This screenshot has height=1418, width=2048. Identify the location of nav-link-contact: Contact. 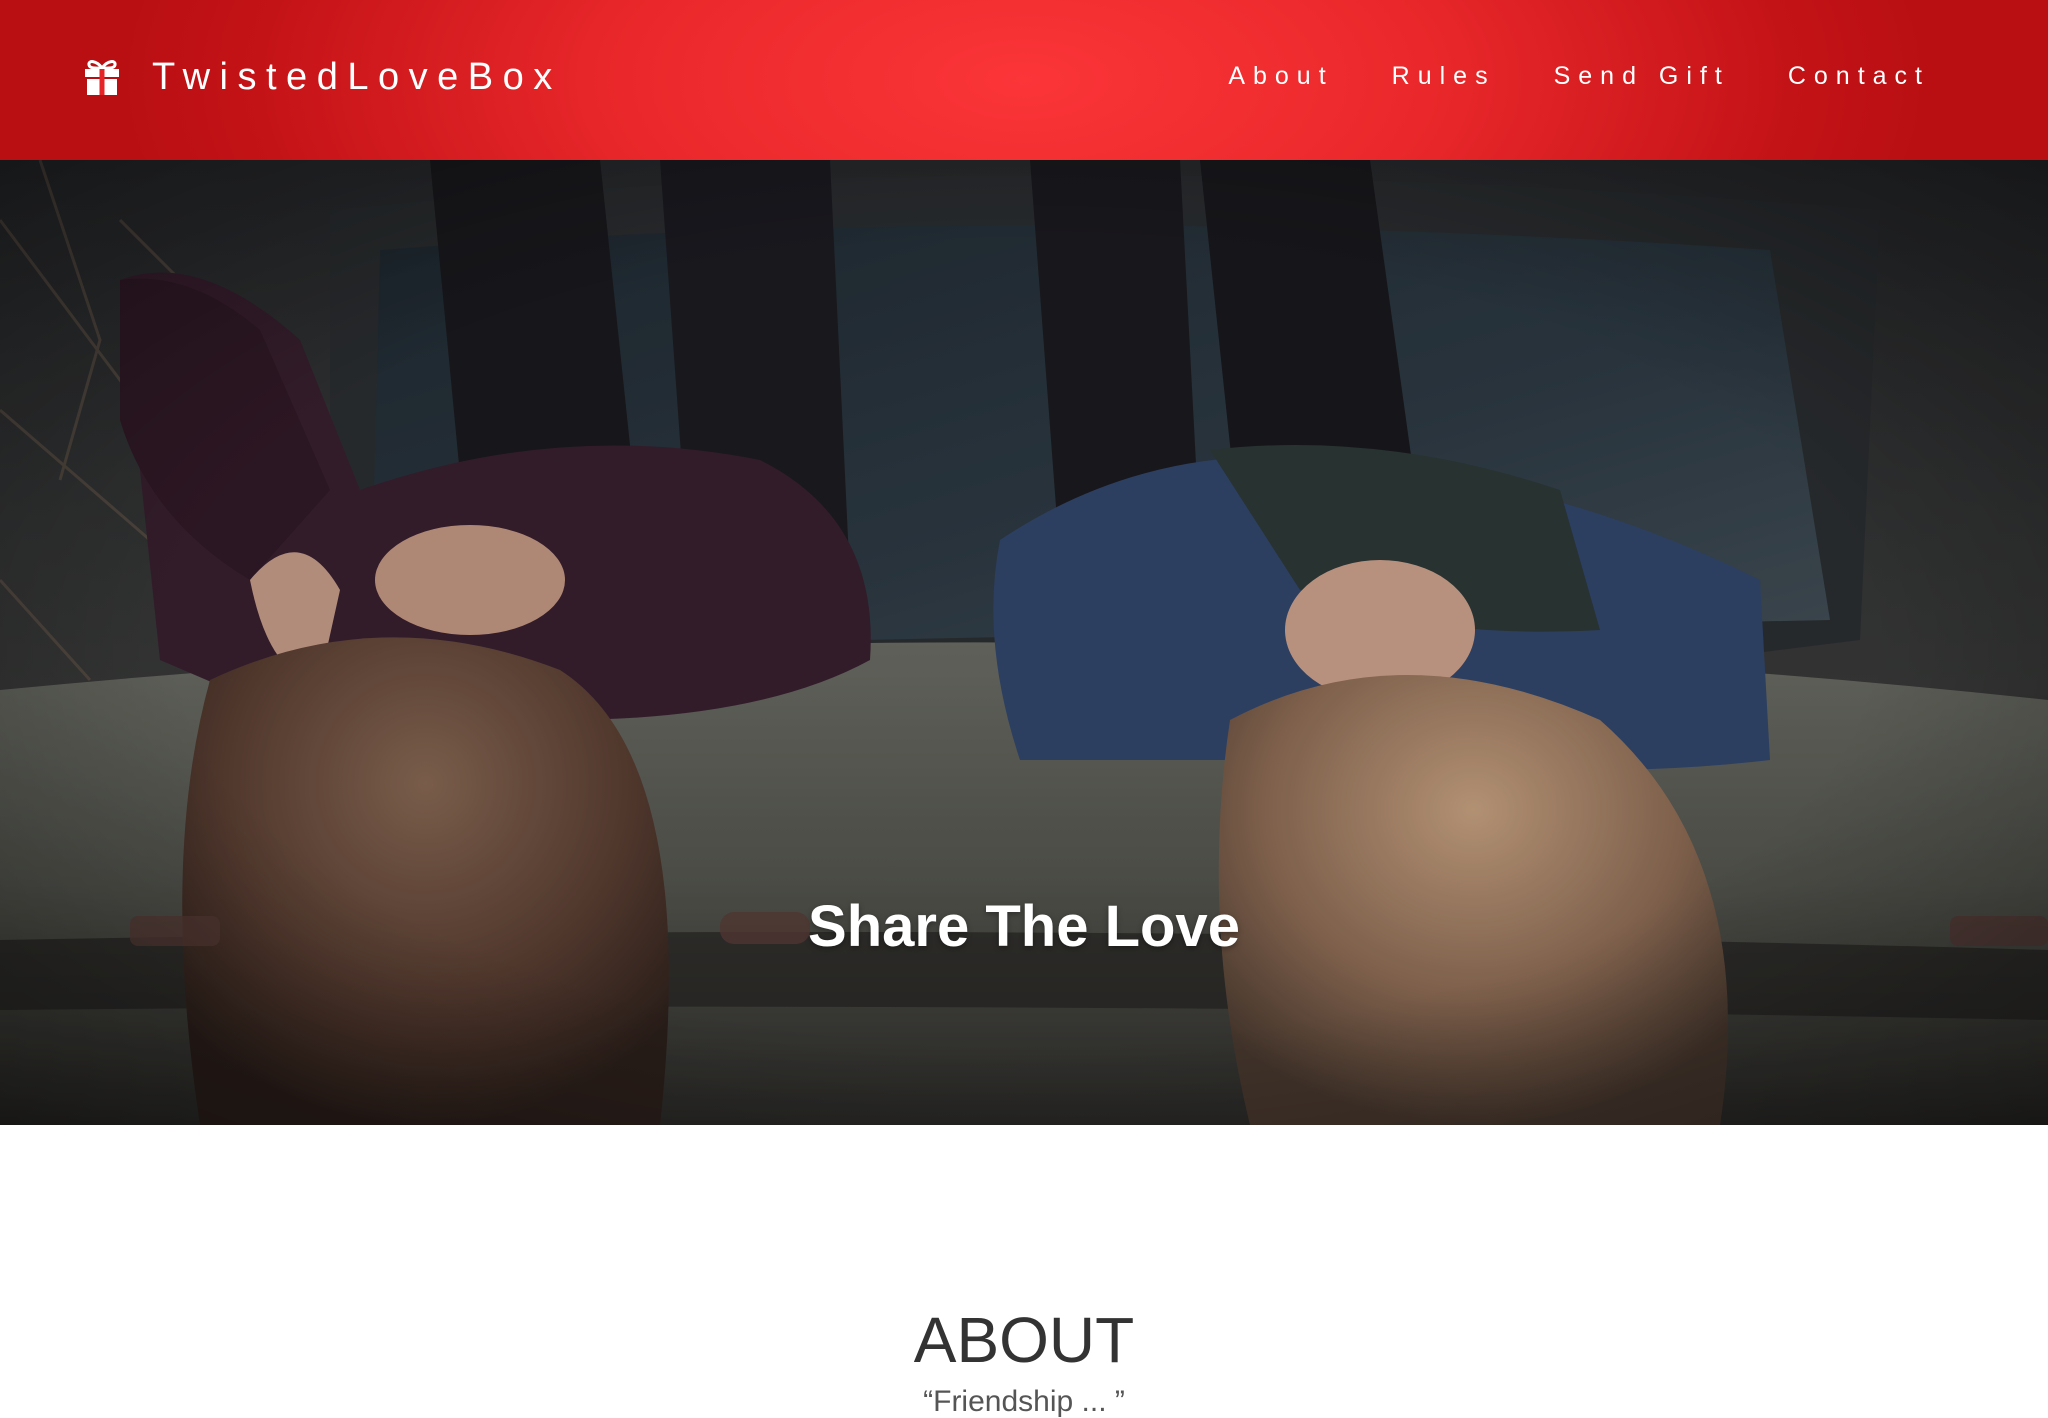
(1859, 76).